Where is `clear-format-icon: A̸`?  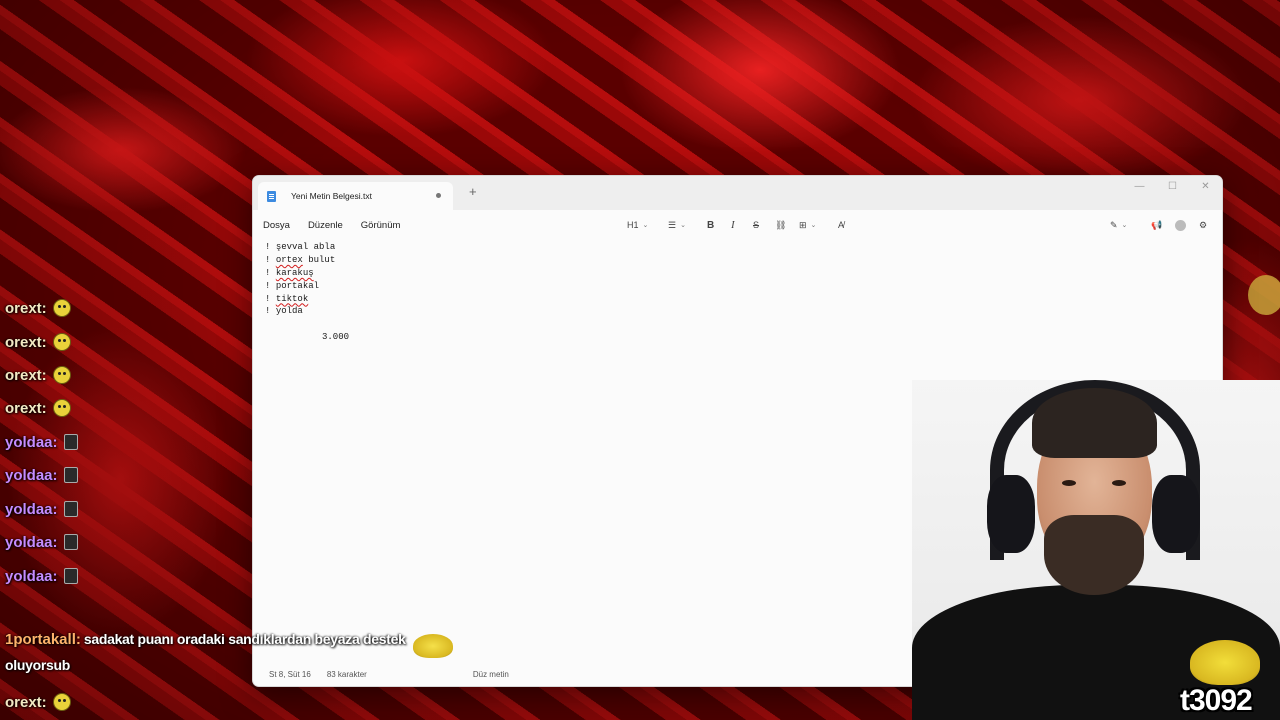
clear-format-icon: A̸ is located at coordinates (841, 225).